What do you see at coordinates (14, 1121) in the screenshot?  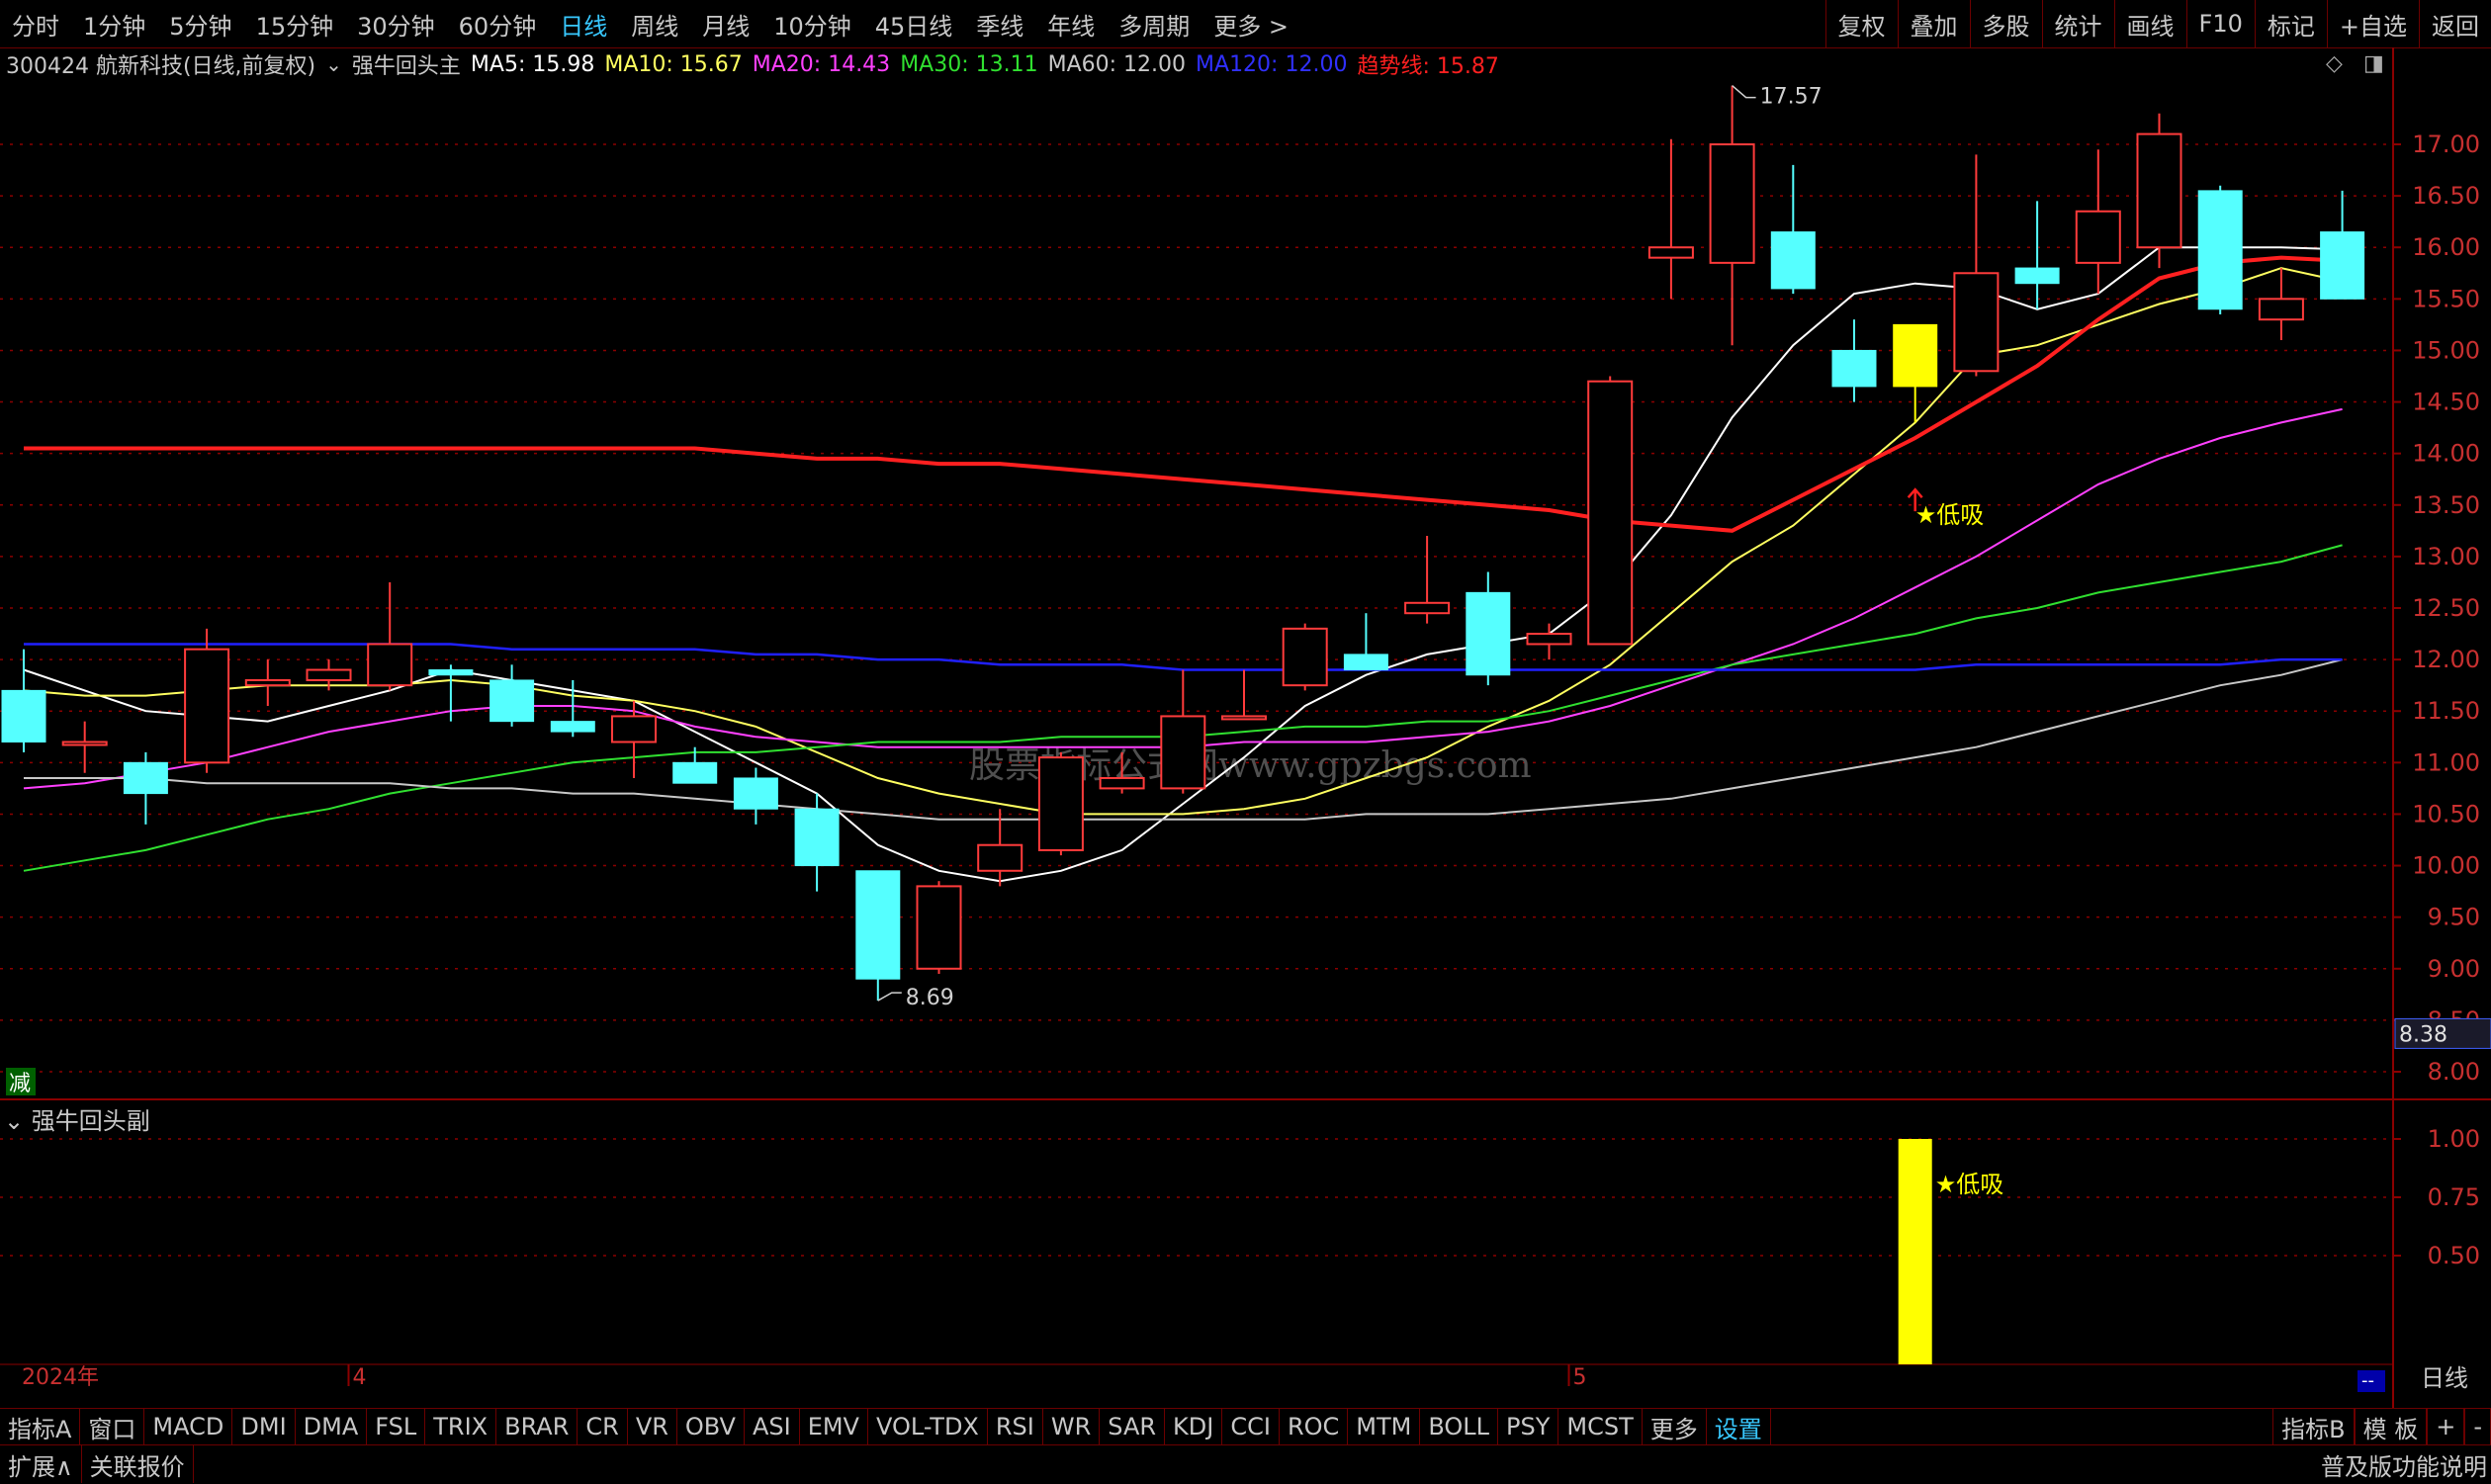 I see `sub-indicator-toggle-icon: ⌄` at bounding box center [14, 1121].